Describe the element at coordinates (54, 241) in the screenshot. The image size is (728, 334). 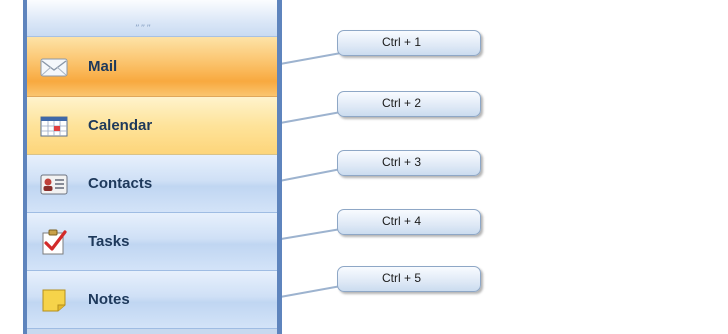
I see `tasks-icon` at that location.